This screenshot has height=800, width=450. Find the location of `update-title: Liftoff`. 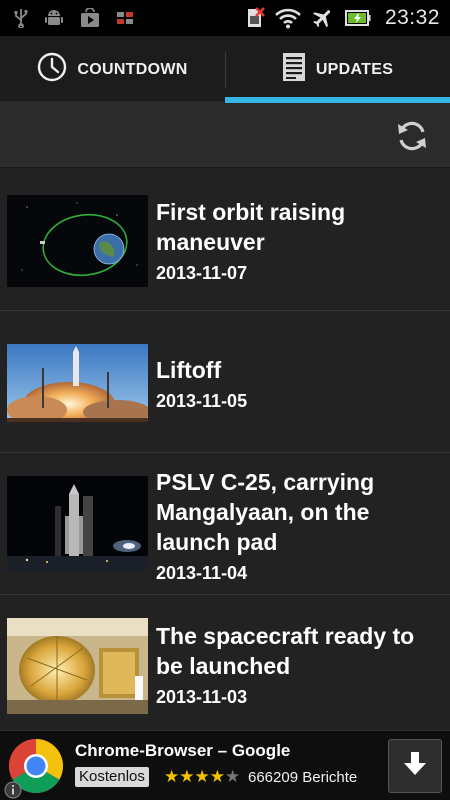

update-title: Liftoff is located at coordinates (189, 370).